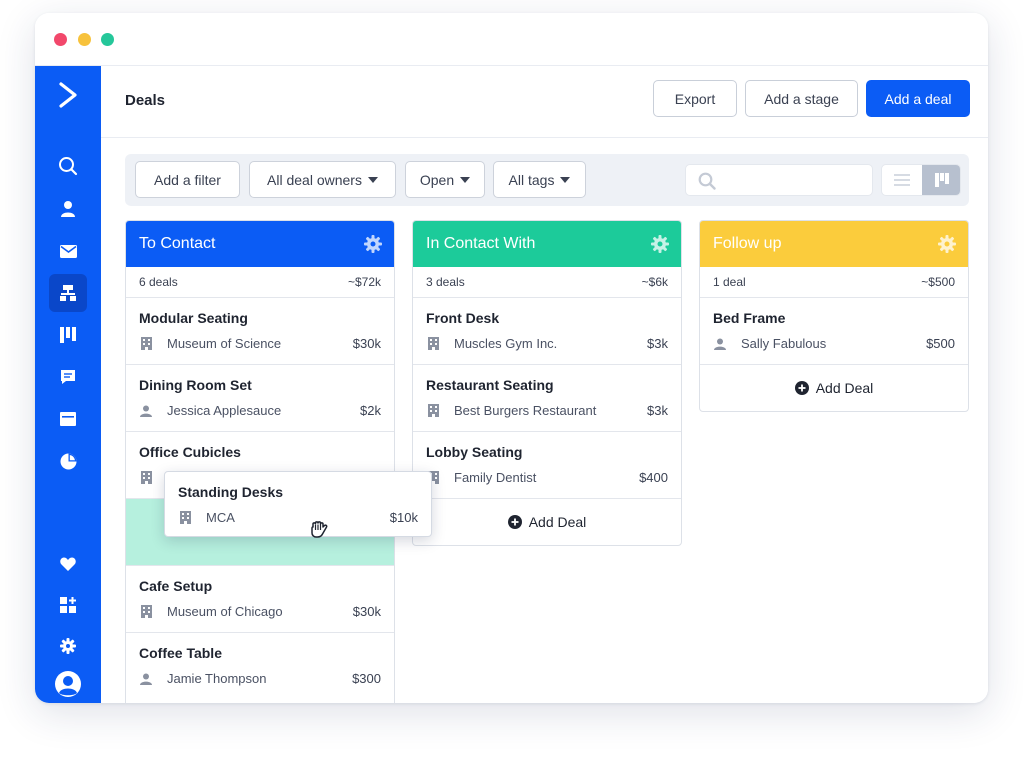 Image resolution: width=1024 pixels, height=760 pixels. What do you see at coordinates (260, 599) in the screenshot?
I see `deal-card: Cafe Setup Museum of Chicago $30k` at bounding box center [260, 599].